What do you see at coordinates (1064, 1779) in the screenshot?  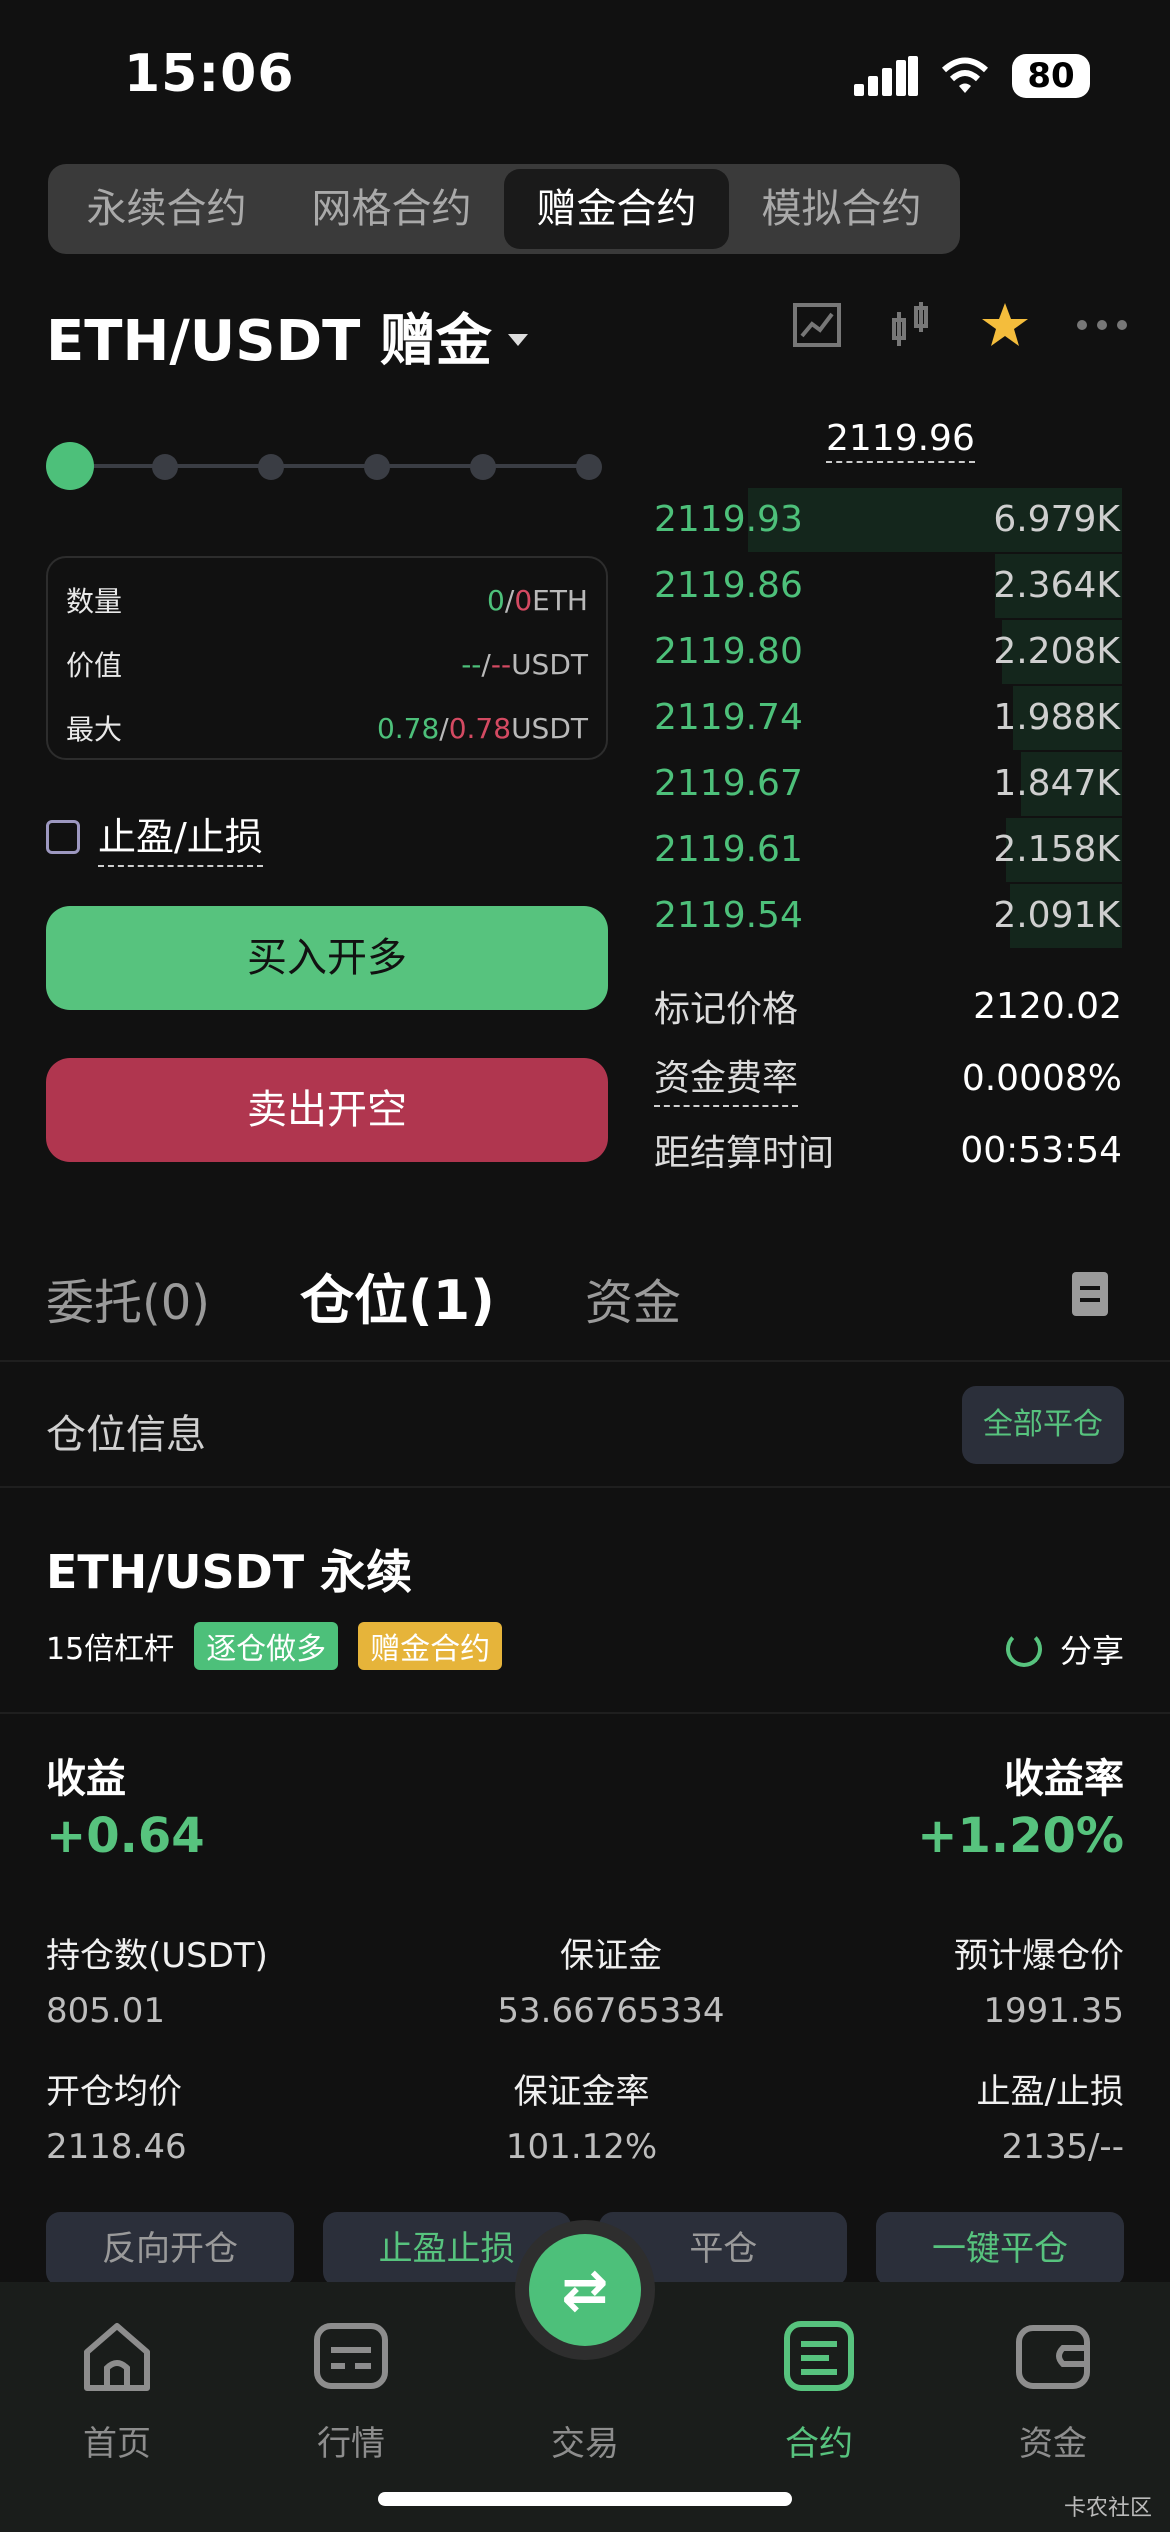 I see `roe-label: 收益率` at bounding box center [1064, 1779].